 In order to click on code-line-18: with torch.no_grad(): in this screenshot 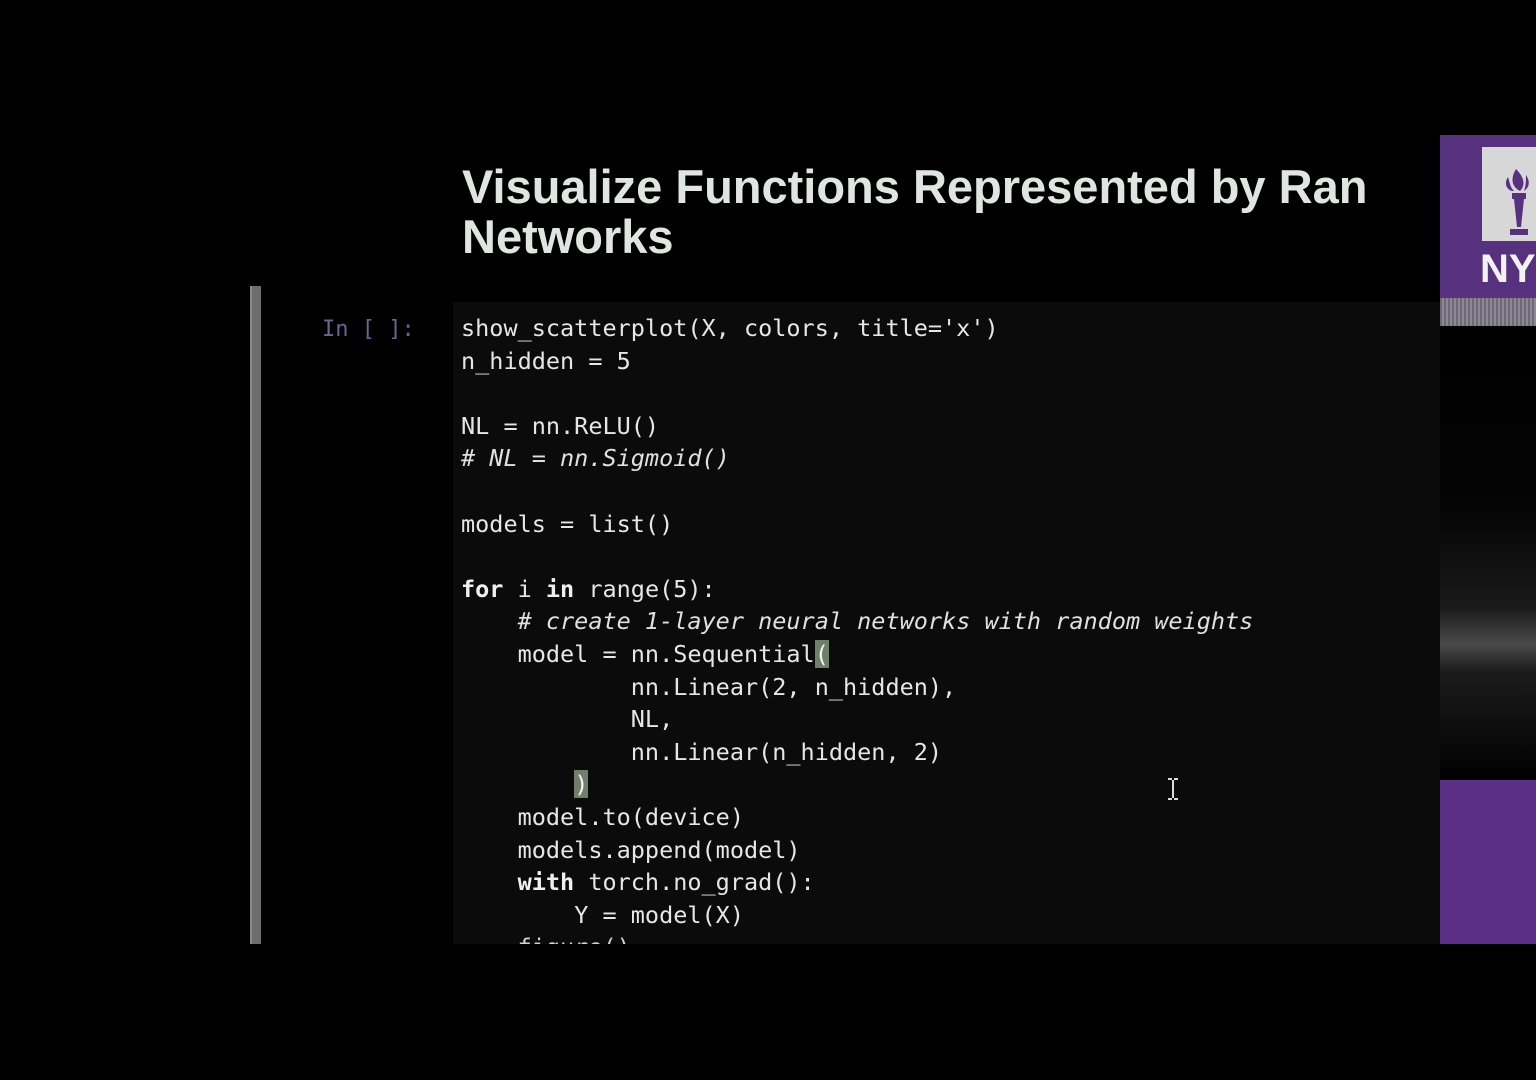, I will do `click(857, 882)`.